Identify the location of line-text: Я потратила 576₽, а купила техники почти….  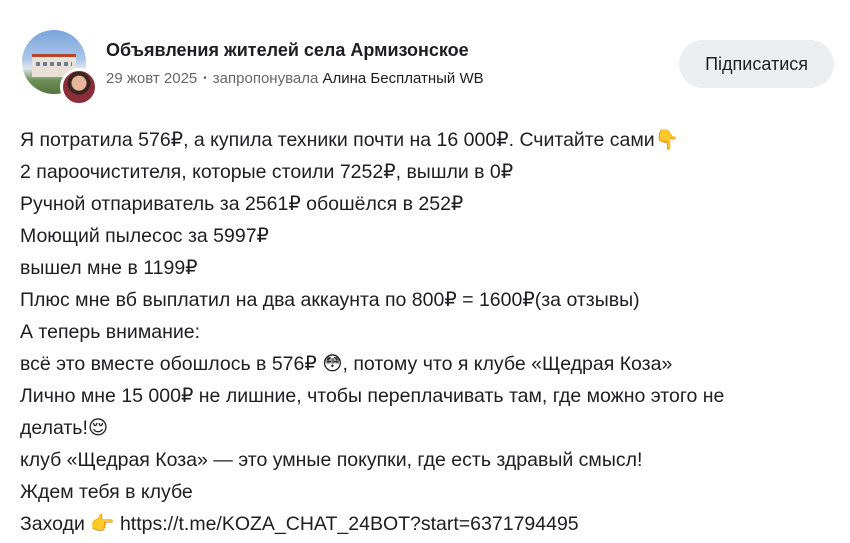
(337, 140).